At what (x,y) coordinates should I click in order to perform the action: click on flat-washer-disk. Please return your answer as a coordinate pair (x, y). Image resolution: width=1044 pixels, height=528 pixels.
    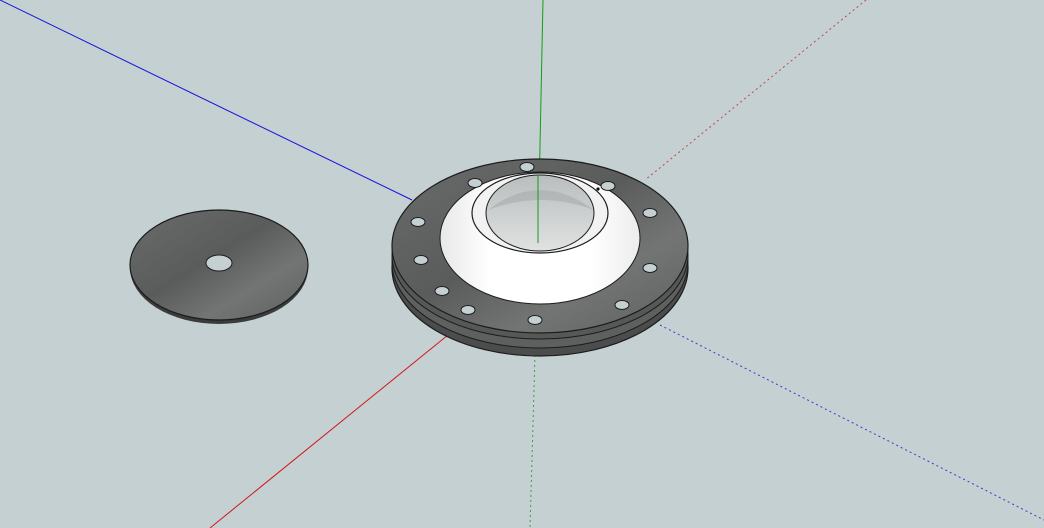
    Looking at the image, I should click on (219, 266).